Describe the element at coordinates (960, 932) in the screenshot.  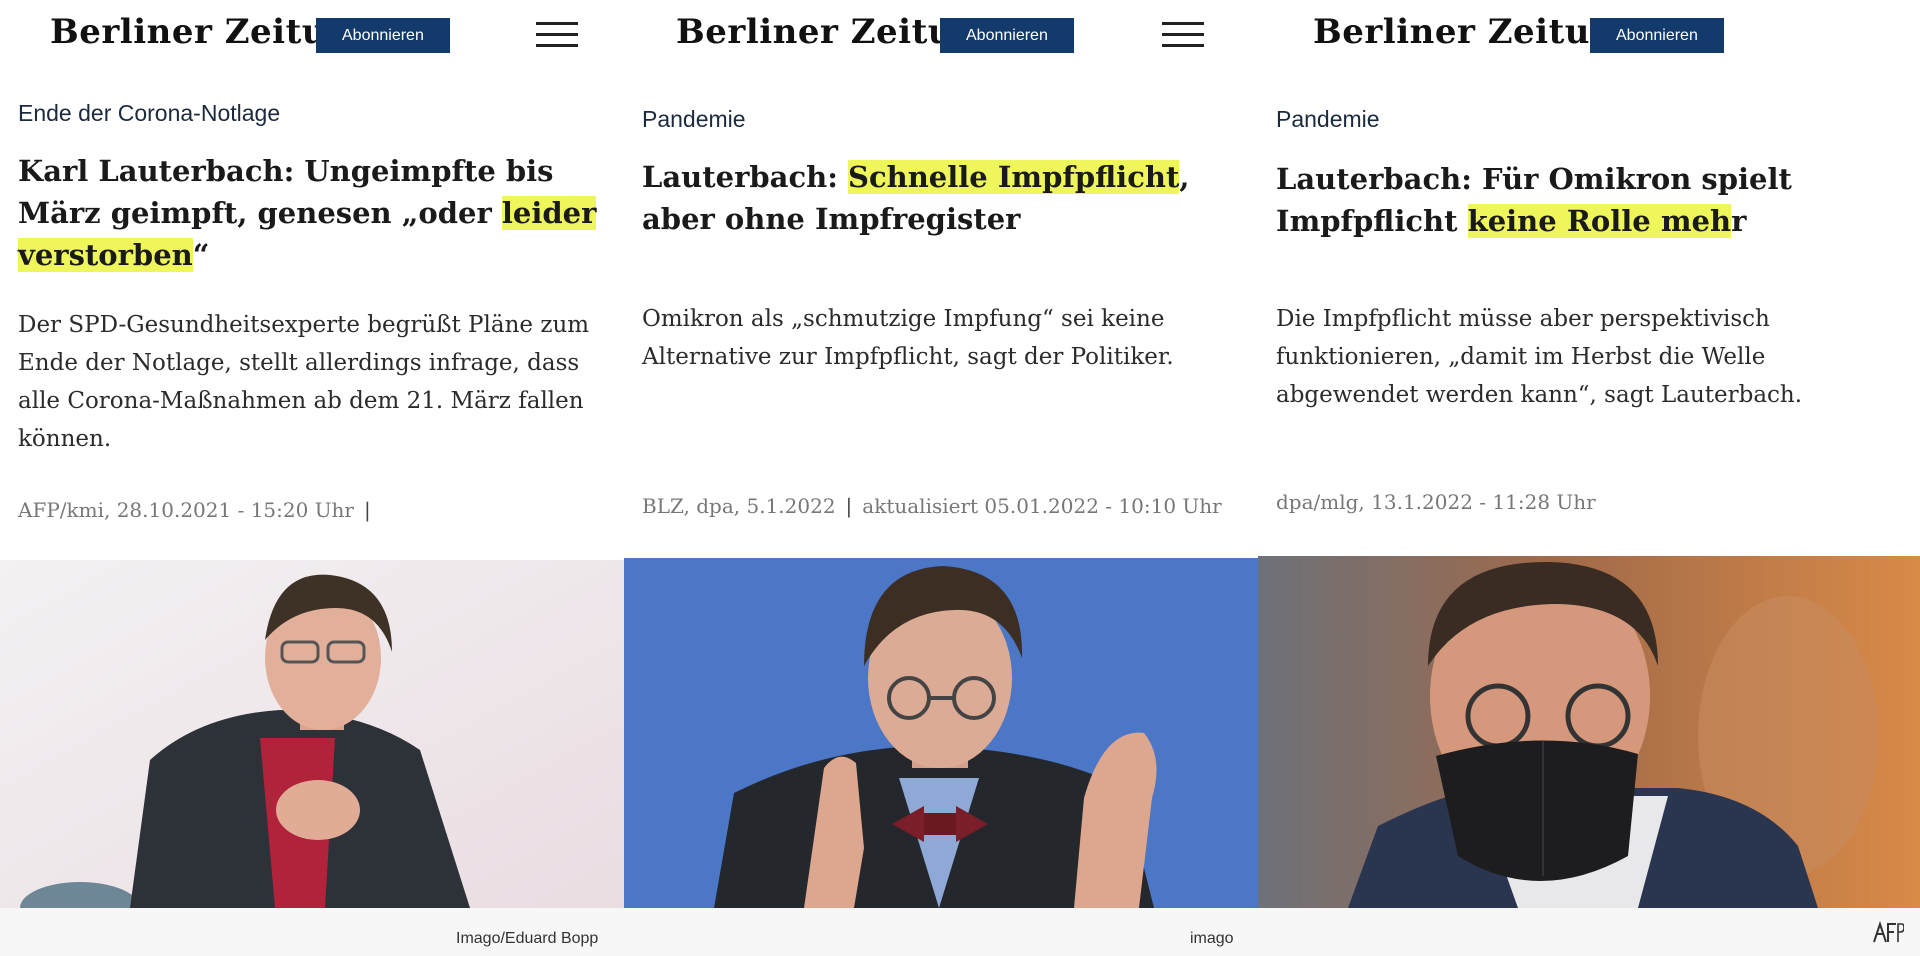
I see `caption-strip` at that location.